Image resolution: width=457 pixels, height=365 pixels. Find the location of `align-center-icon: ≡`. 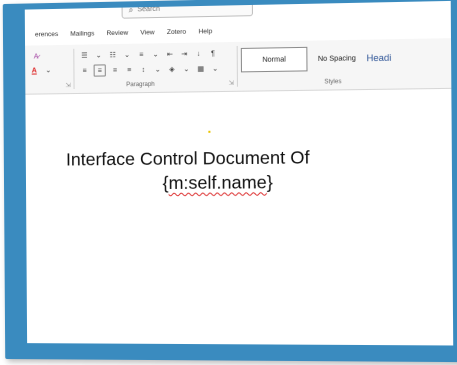

align-center-icon: ≡ is located at coordinates (100, 70).